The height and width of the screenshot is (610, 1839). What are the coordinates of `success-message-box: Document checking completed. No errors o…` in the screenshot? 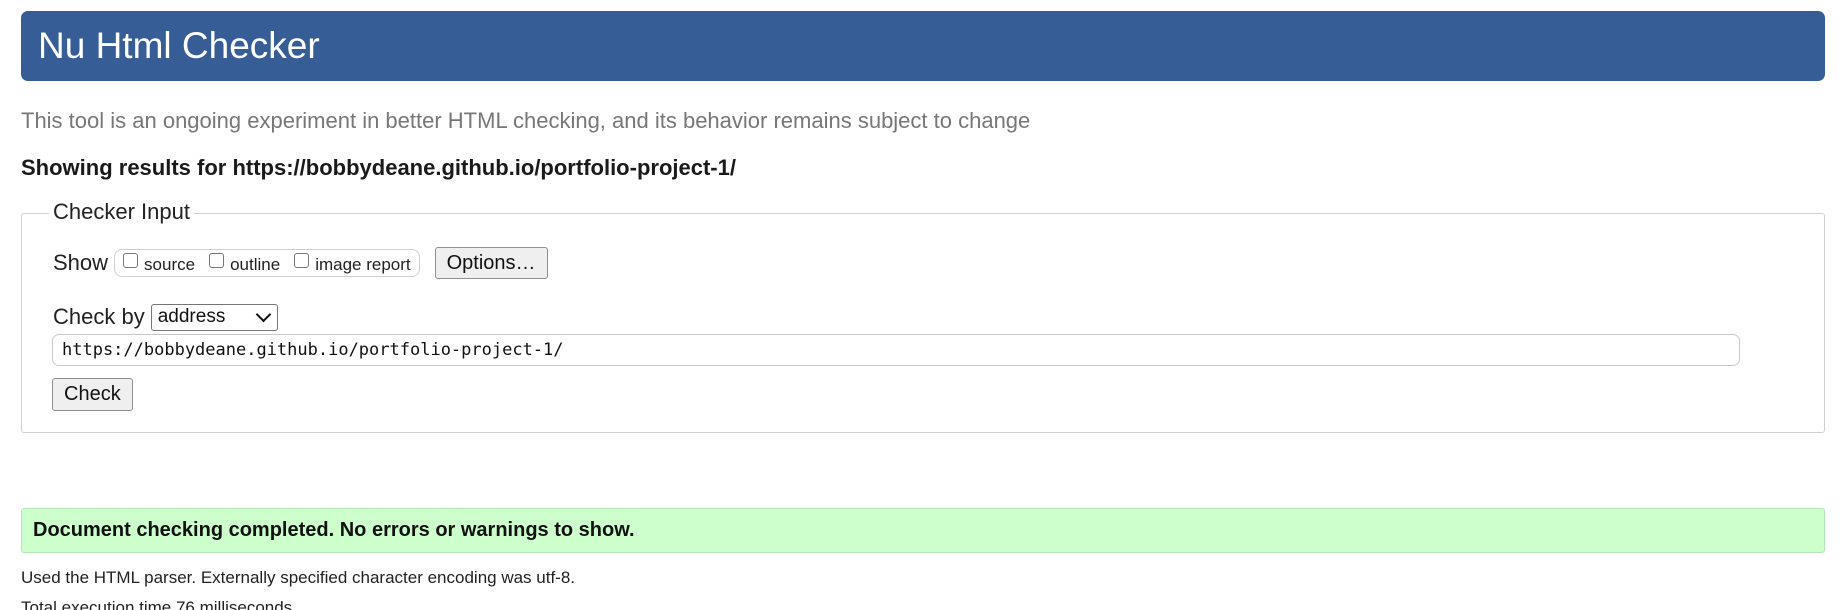 It's located at (923, 530).